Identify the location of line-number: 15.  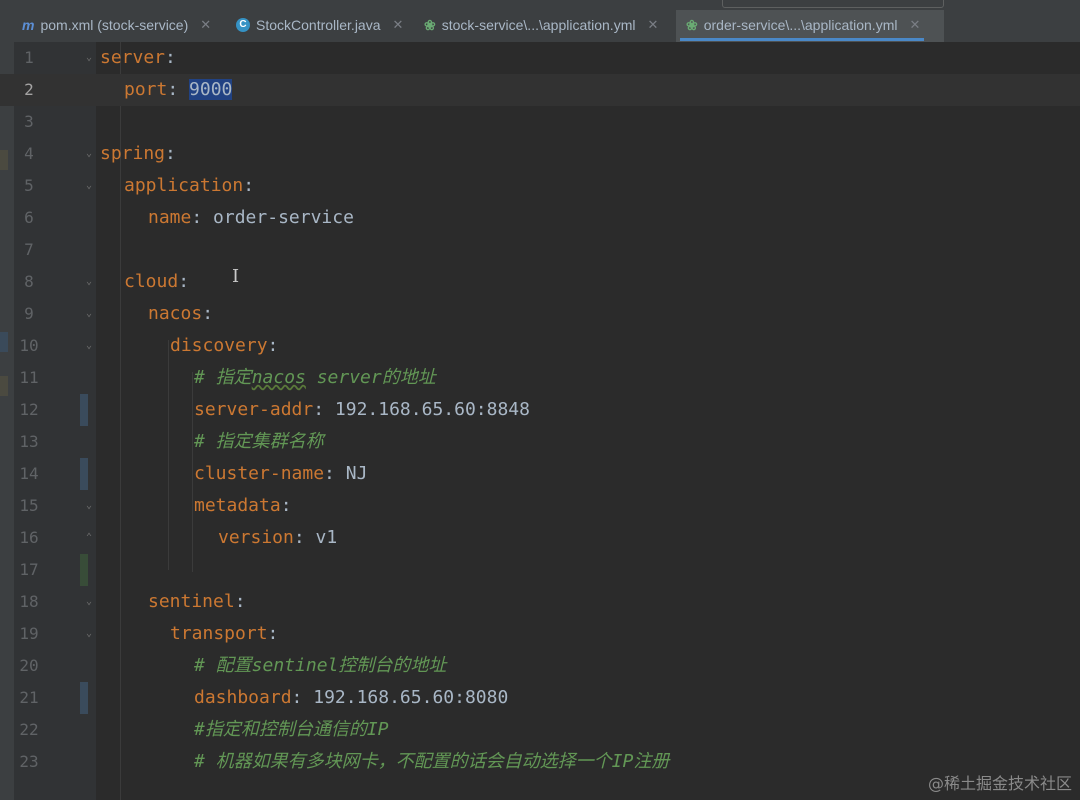
(29, 505).